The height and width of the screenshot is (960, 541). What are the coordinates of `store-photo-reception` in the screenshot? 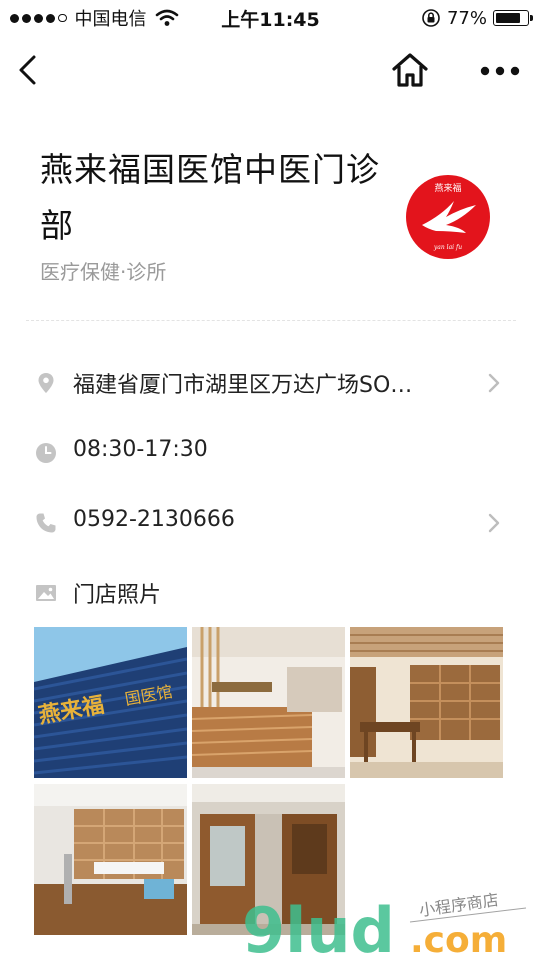 It's located at (268, 702).